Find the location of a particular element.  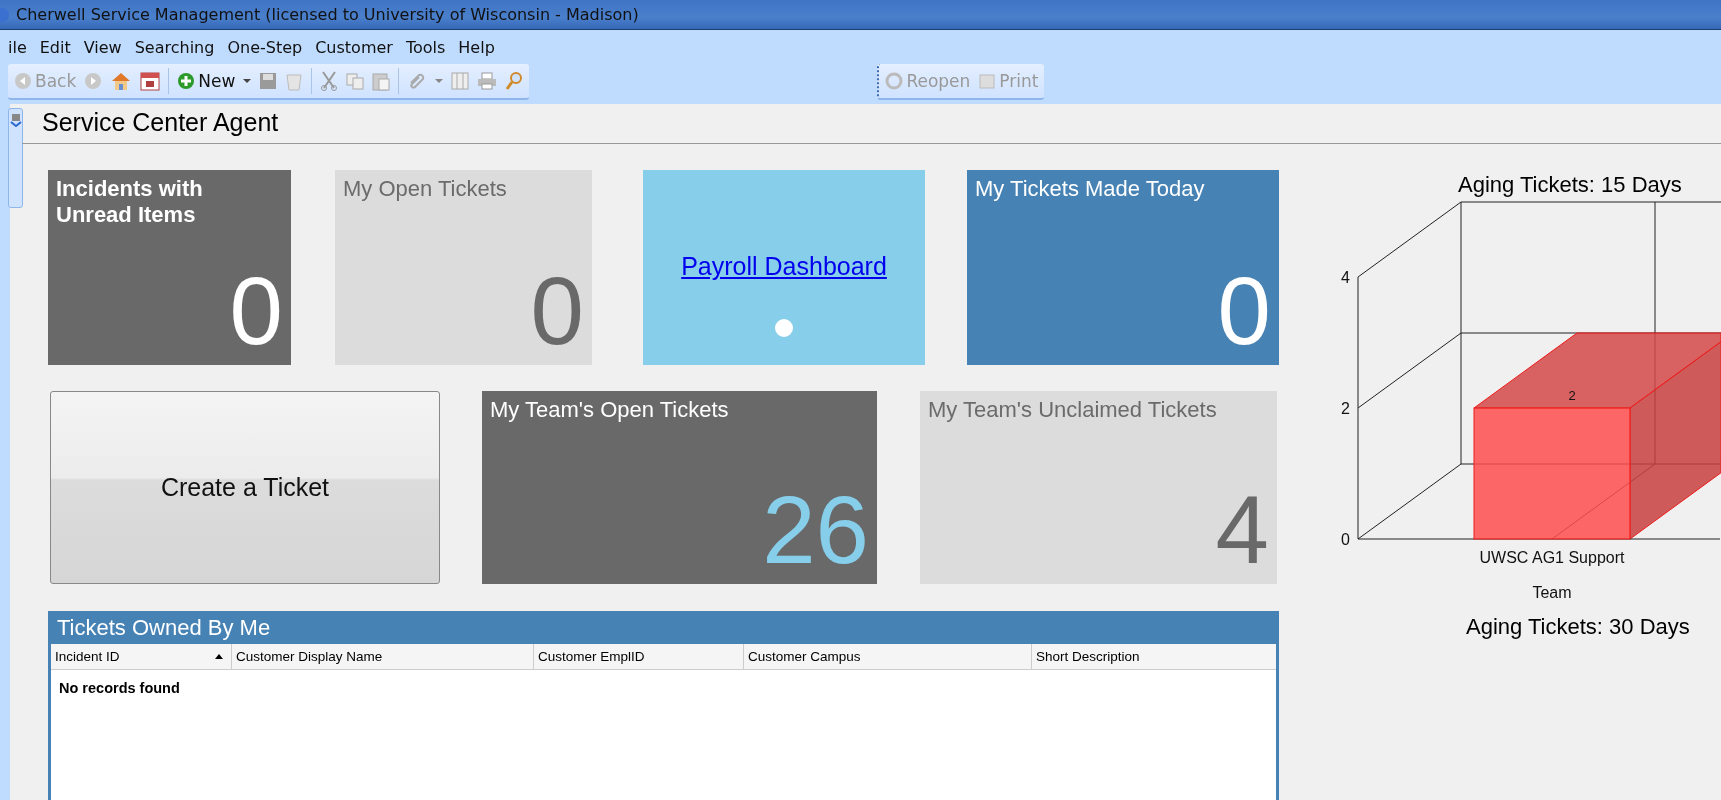

menu-item: Help is located at coordinates (476, 47).